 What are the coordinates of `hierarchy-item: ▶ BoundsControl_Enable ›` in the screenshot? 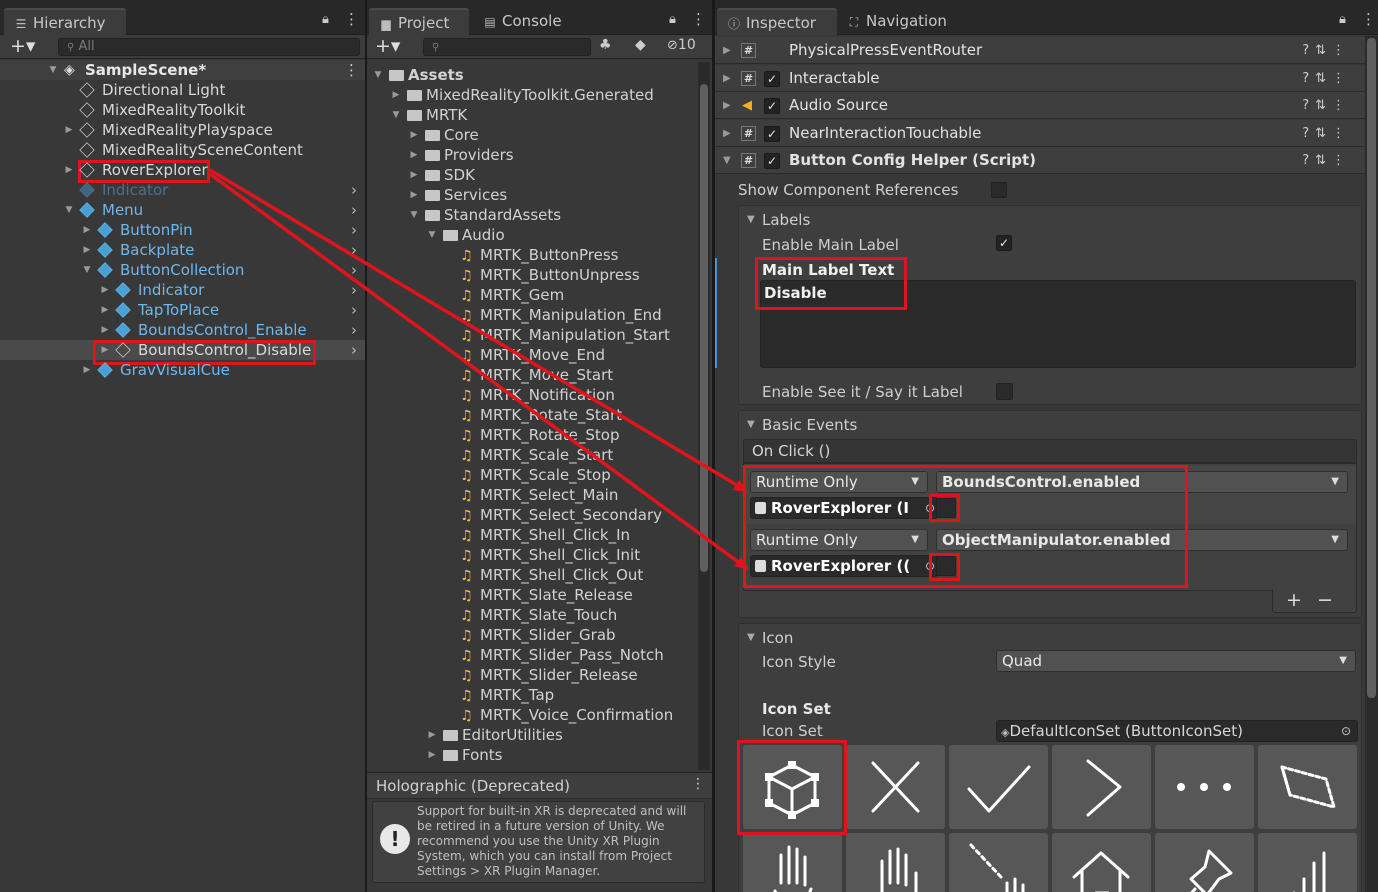 It's located at (182, 330).